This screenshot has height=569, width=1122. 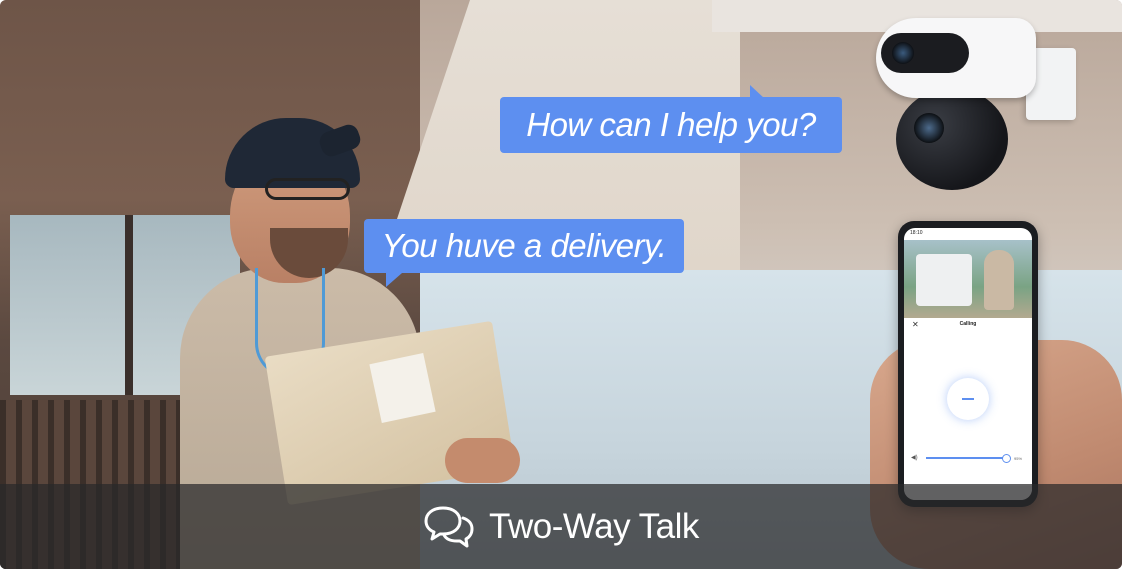 What do you see at coordinates (916, 233) in the screenshot?
I see `phone-status-time: 18:10` at bounding box center [916, 233].